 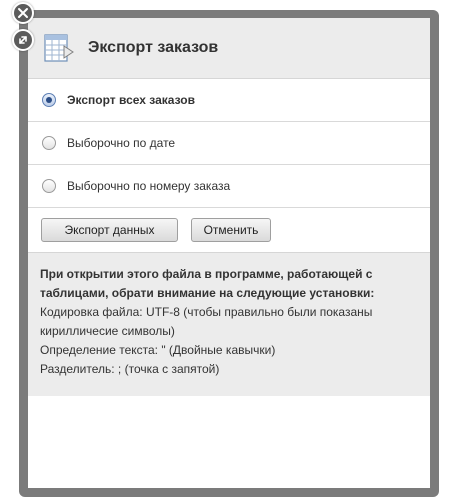 I want to click on radio-export-all, so click(x=49, y=100).